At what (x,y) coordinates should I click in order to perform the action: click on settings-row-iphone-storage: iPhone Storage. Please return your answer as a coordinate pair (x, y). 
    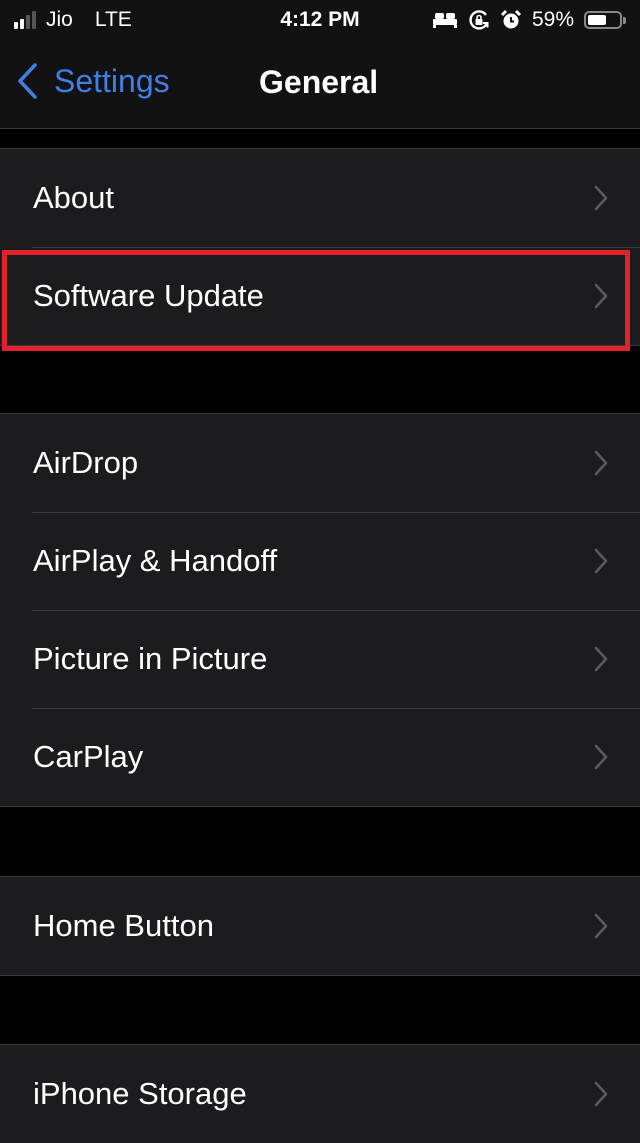
    Looking at the image, I should click on (320, 1094).